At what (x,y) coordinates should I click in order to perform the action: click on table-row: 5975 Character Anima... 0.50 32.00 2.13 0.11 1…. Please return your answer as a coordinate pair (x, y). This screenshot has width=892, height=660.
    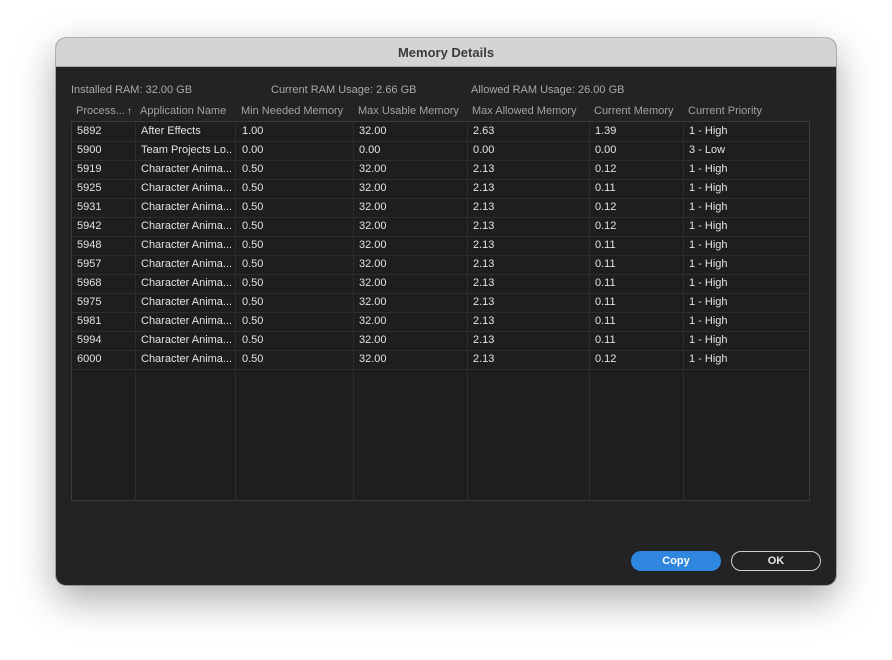
    Looking at the image, I should click on (440, 303).